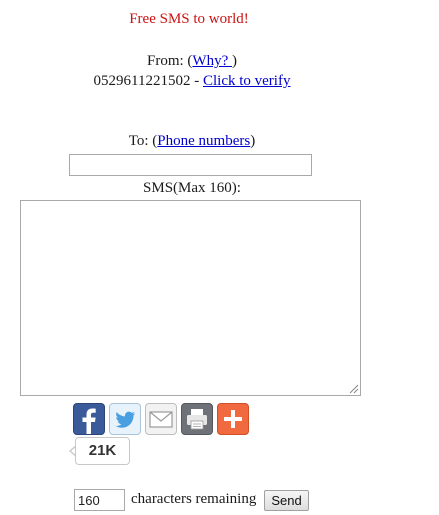 The image size is (439, 515). Describe the element at coordinates (203, 141) in the screenshot. I see `phone-numbers-link: Phone numbers` at that location.